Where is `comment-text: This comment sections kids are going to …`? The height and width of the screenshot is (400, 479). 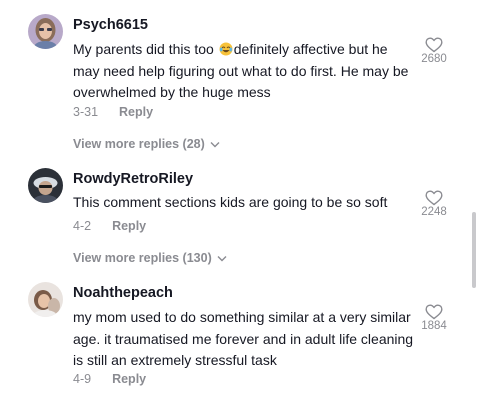
comment-text: This comment sections kids are going to … is located at coordinates (230, 202).